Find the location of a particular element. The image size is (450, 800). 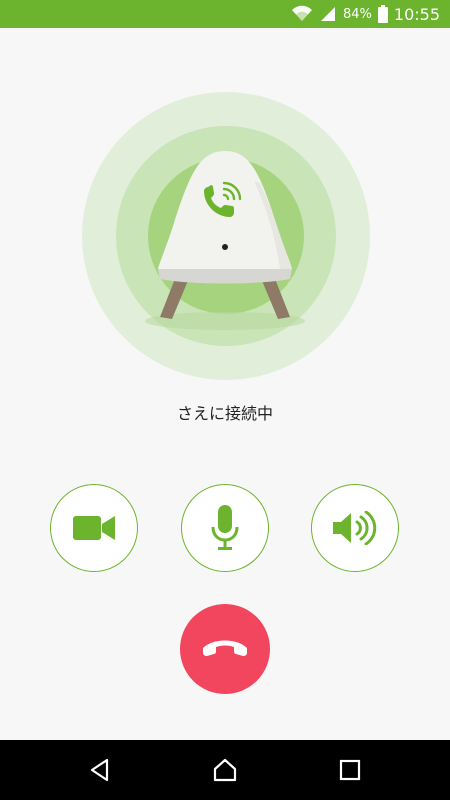

clock: 10:55 is located at coordinates (416, 14).